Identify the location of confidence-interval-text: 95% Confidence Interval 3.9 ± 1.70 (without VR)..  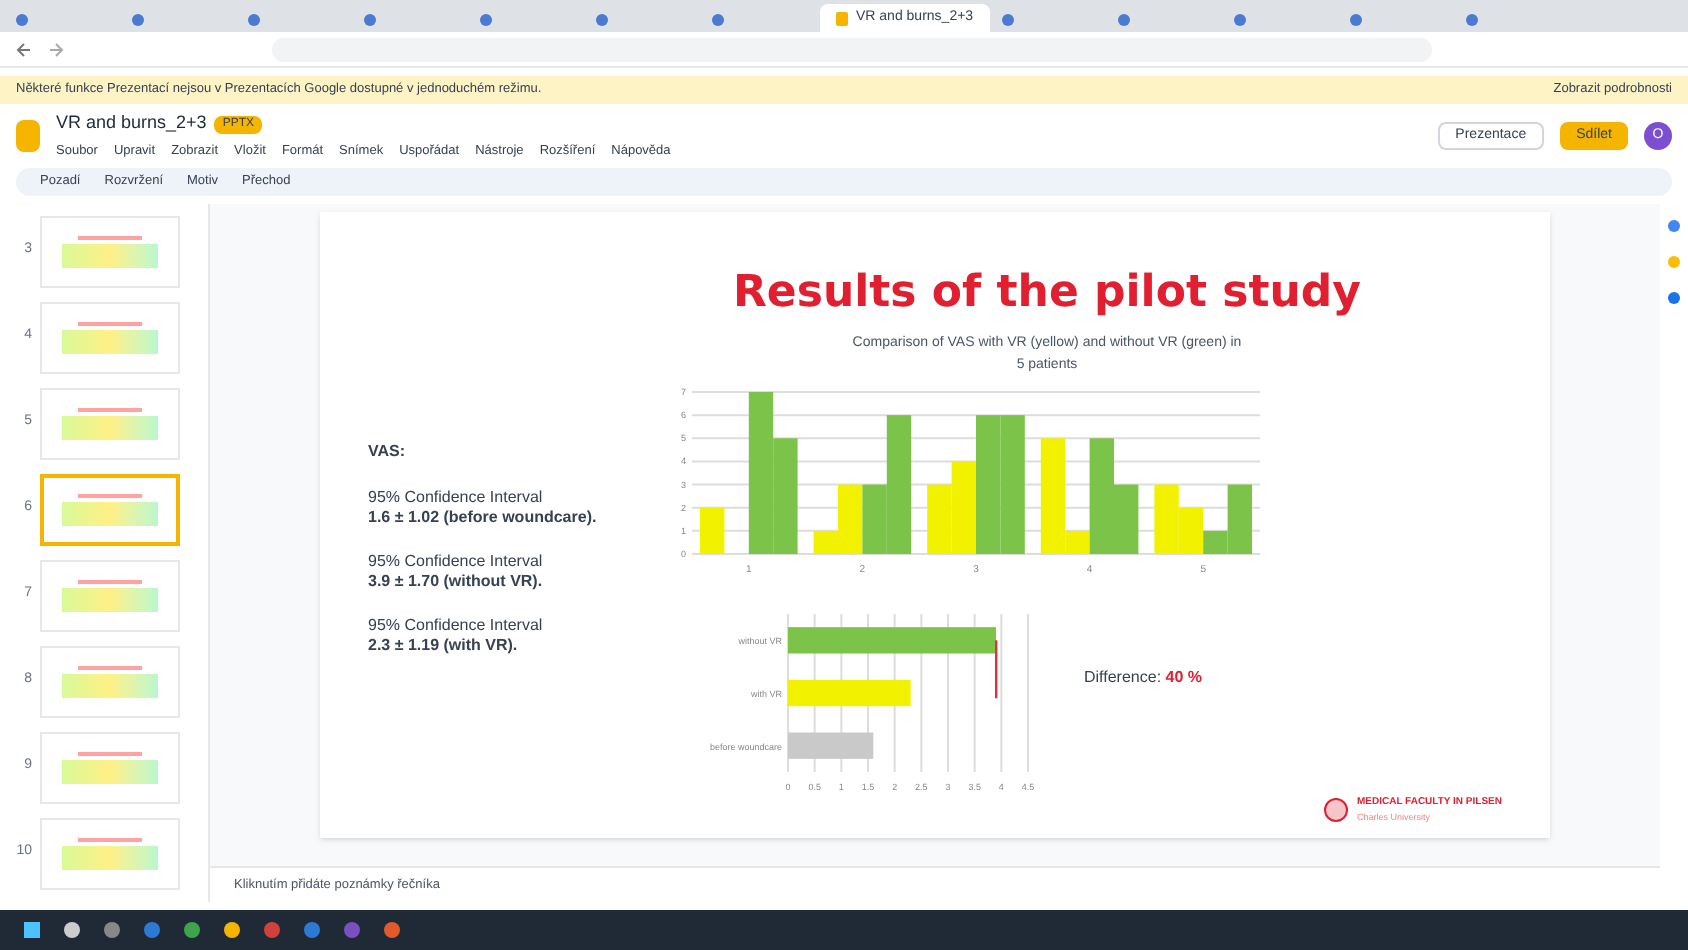
(456, 572).